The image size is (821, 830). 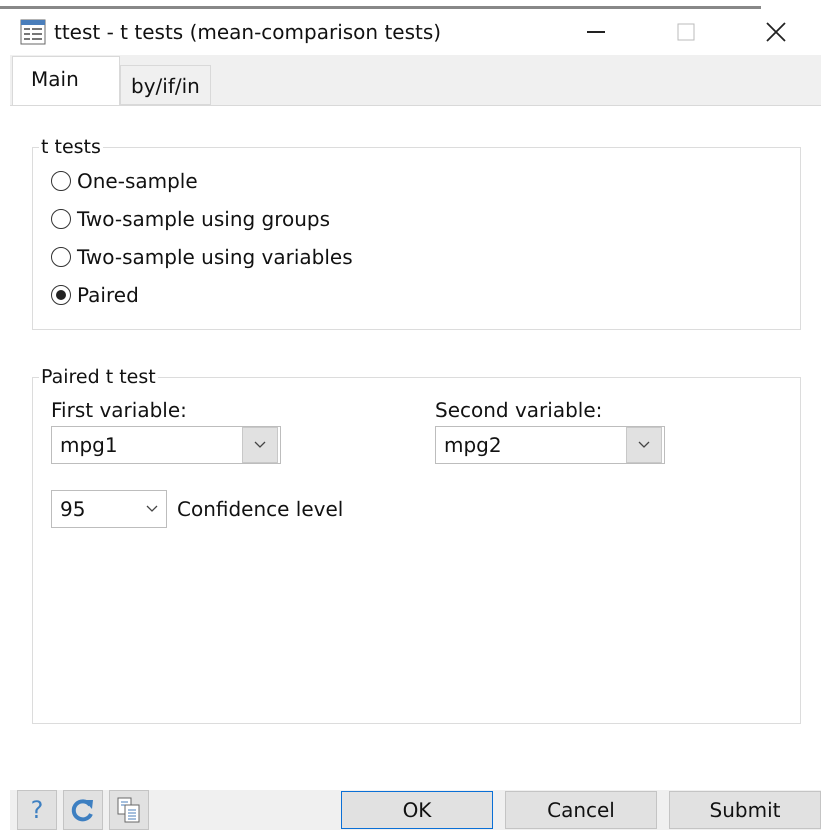 What do you see at coordinates (248, 32) in the screenshot?
I see `window-title: ttest - t tests (mean-comparison tests)` at bounding box center [248, 32].